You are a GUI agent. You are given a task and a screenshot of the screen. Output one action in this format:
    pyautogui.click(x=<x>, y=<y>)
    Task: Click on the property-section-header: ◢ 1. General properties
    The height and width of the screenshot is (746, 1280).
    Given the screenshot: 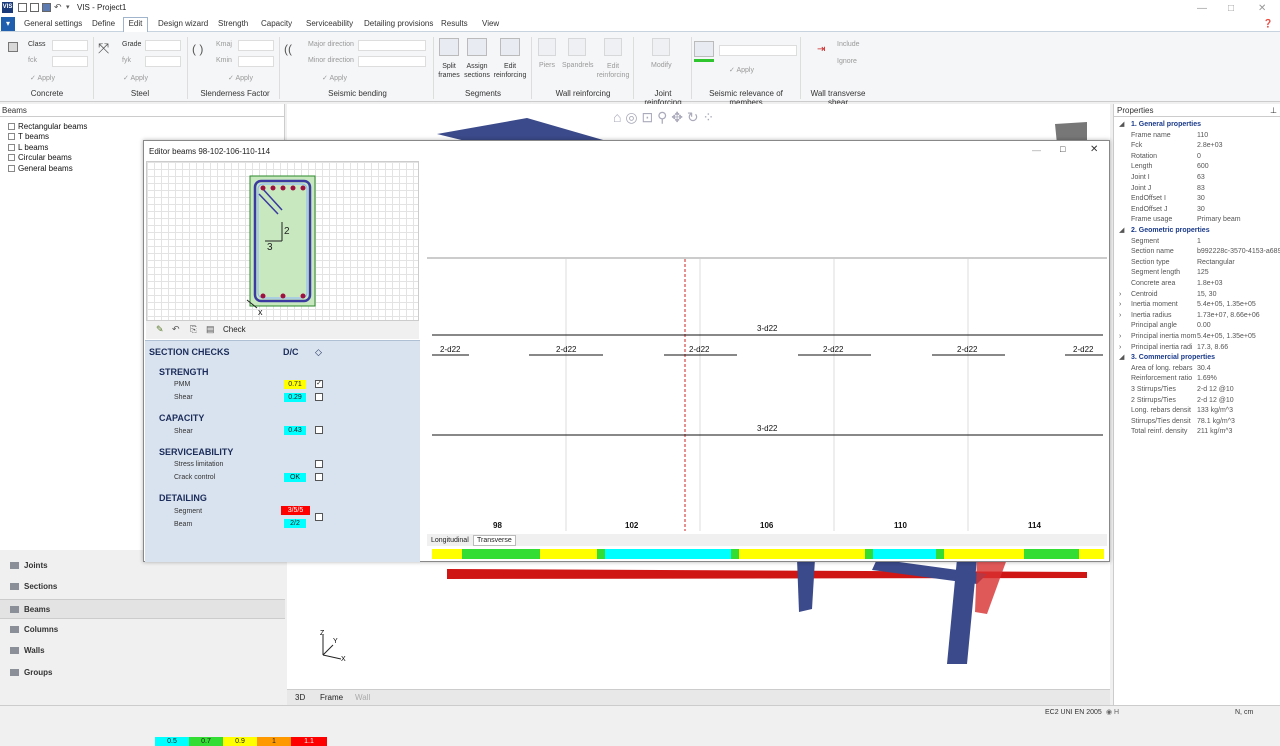 What is the action you would take?
    pyautogui.click(x=1199, y=125)
    